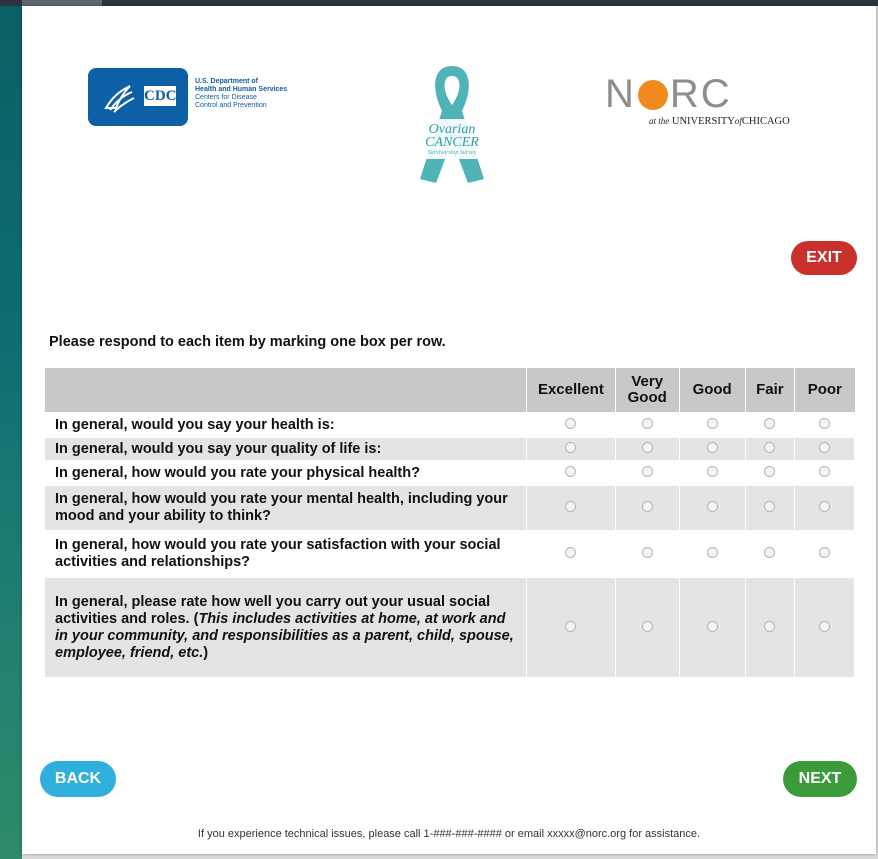  I want to click on next-button: NEXT, so click(820, 779).